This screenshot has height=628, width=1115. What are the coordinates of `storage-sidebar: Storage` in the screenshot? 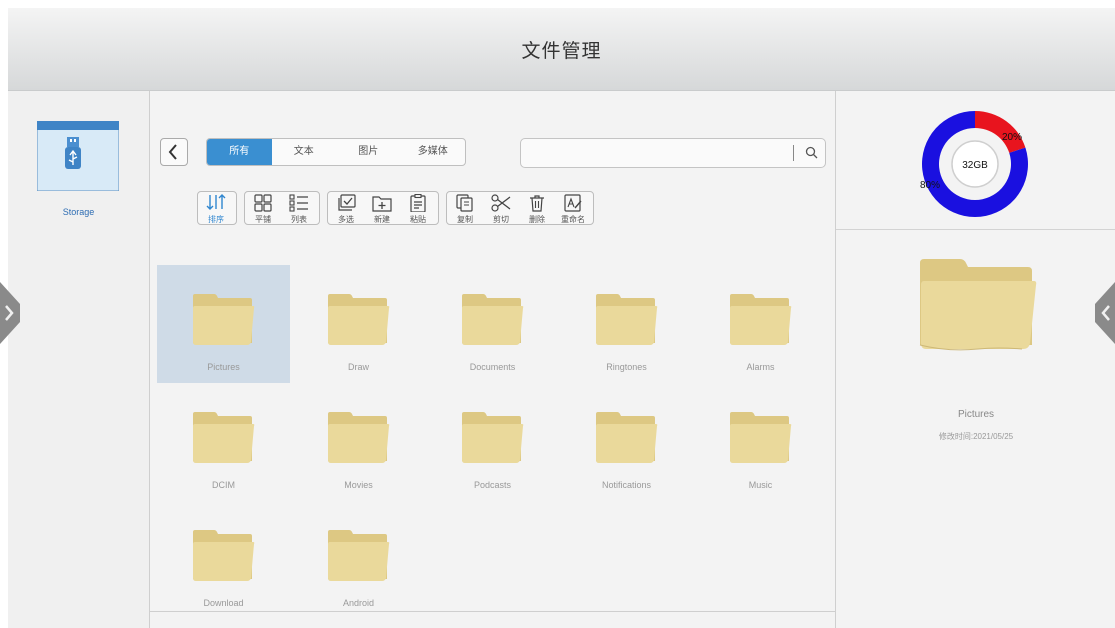 It's located at (79, 359).